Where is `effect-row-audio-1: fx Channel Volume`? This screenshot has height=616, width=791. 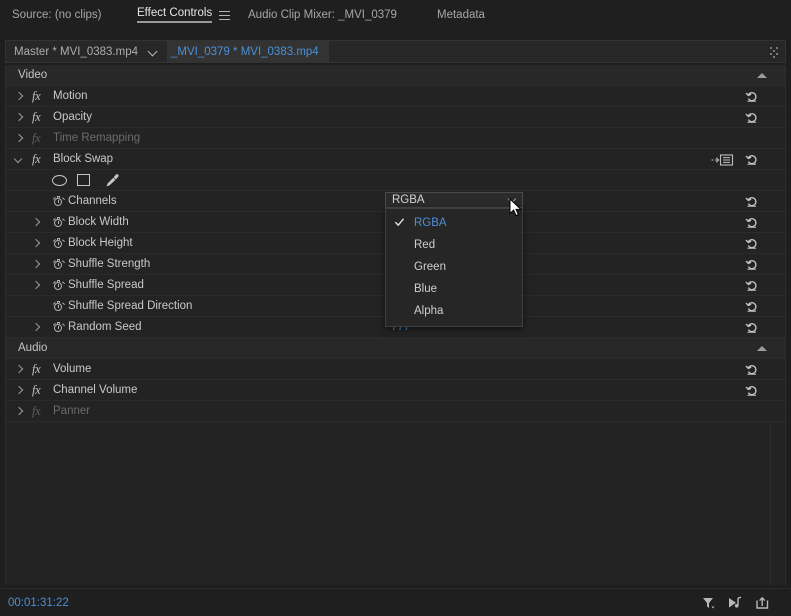 effect-row-audio-1: fx Channel Volume is located at coordinates (395, 390).